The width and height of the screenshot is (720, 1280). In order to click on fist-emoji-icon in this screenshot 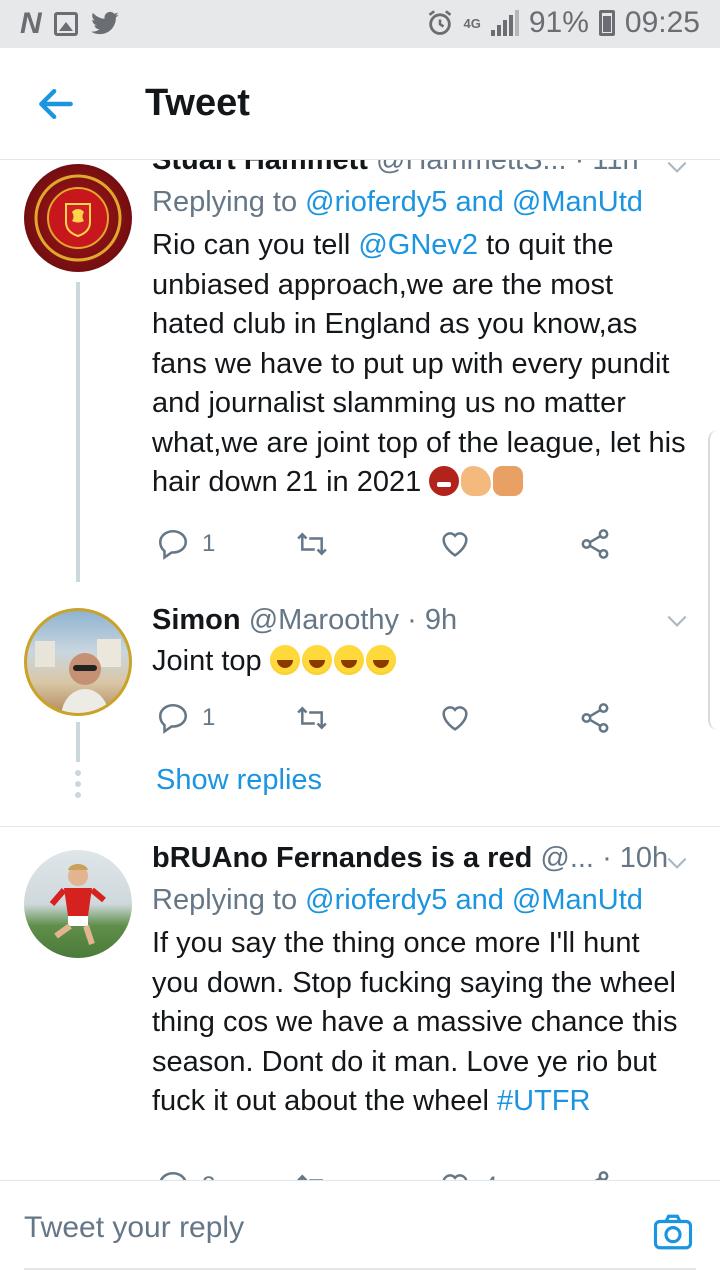, I will do `click(508, 481)`.